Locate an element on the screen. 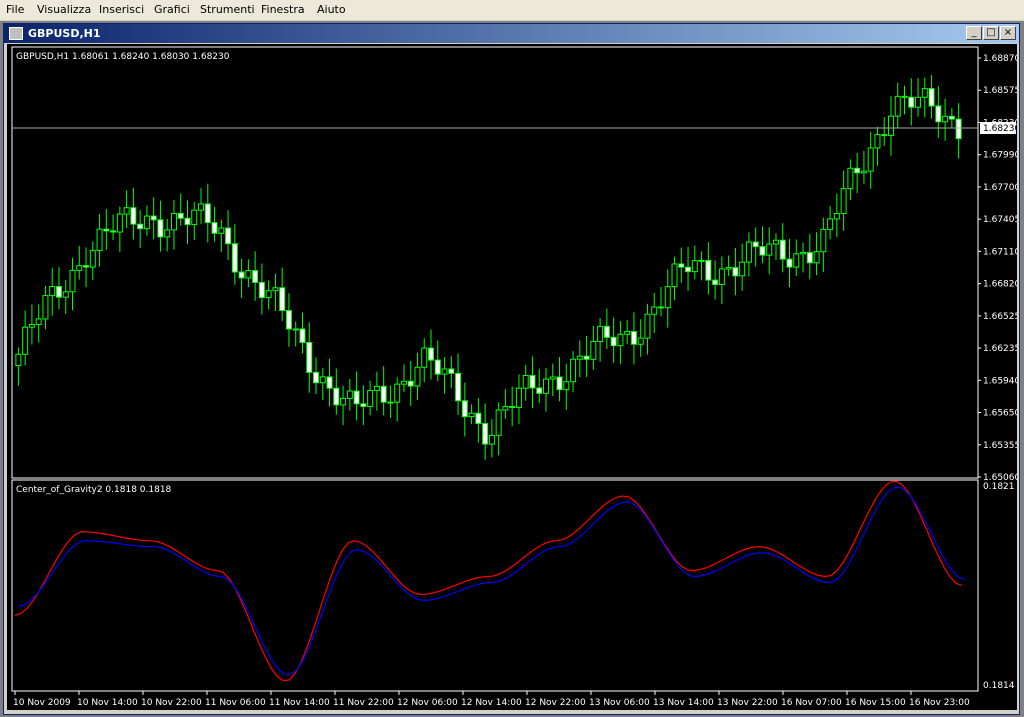  time-label: 16 Nov 07:00 is located at coordinates (811, 703).